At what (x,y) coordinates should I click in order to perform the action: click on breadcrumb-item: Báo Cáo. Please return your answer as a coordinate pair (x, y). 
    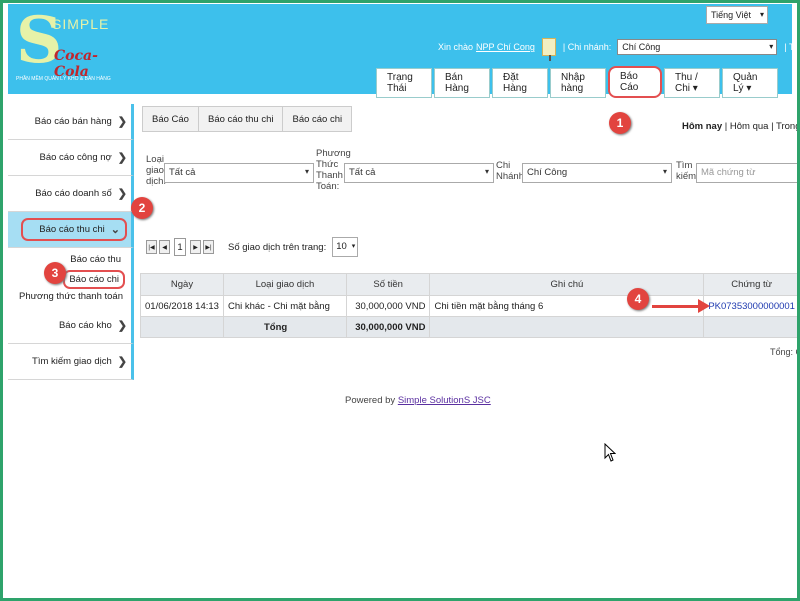
    Looking at the image, I should click on (170, 119).